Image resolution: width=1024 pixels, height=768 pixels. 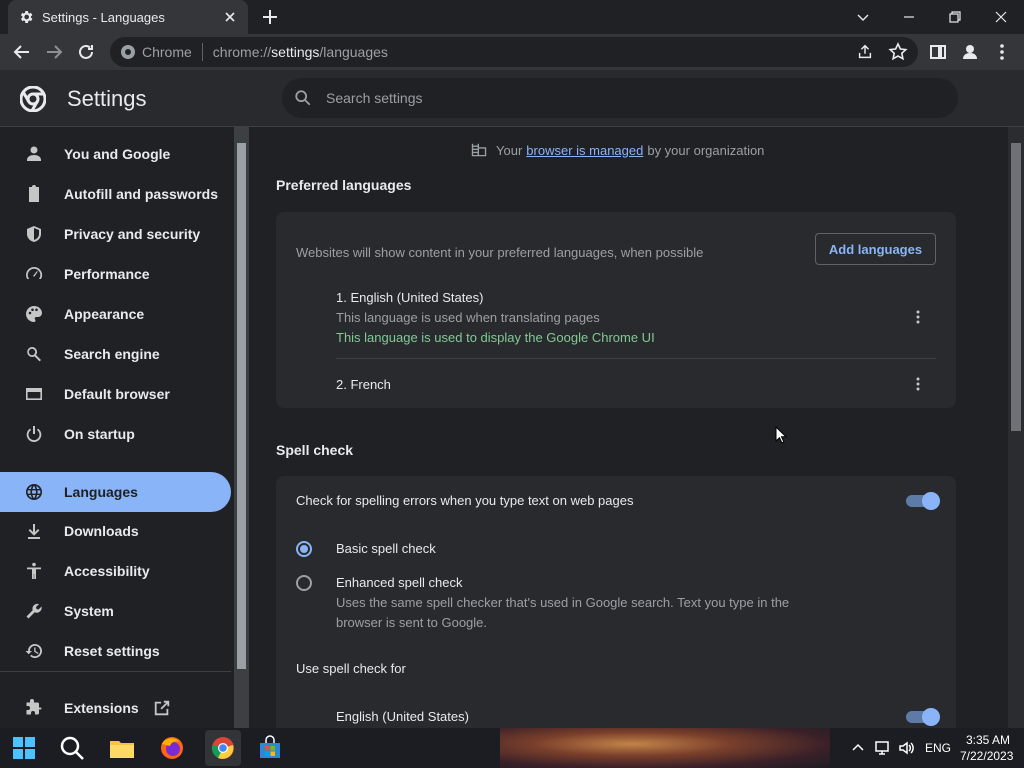 I want to click on speedometer-icon, so click(x=34, y=272).